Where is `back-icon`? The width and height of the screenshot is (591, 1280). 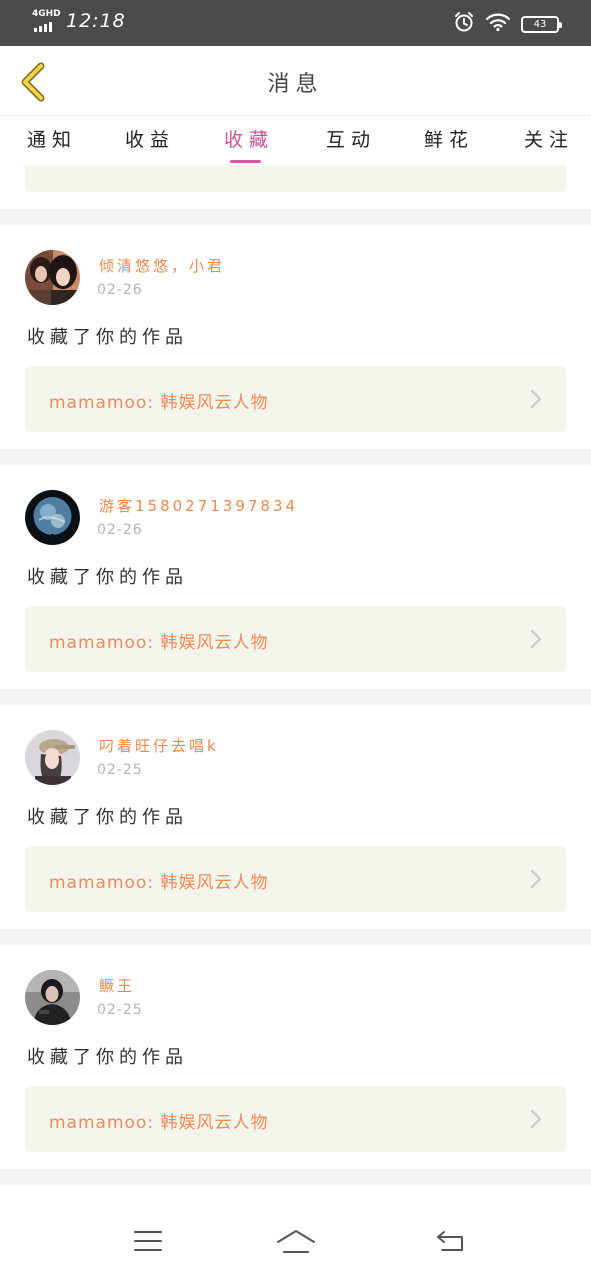
back-icon is located at coordinates (450, 1241).